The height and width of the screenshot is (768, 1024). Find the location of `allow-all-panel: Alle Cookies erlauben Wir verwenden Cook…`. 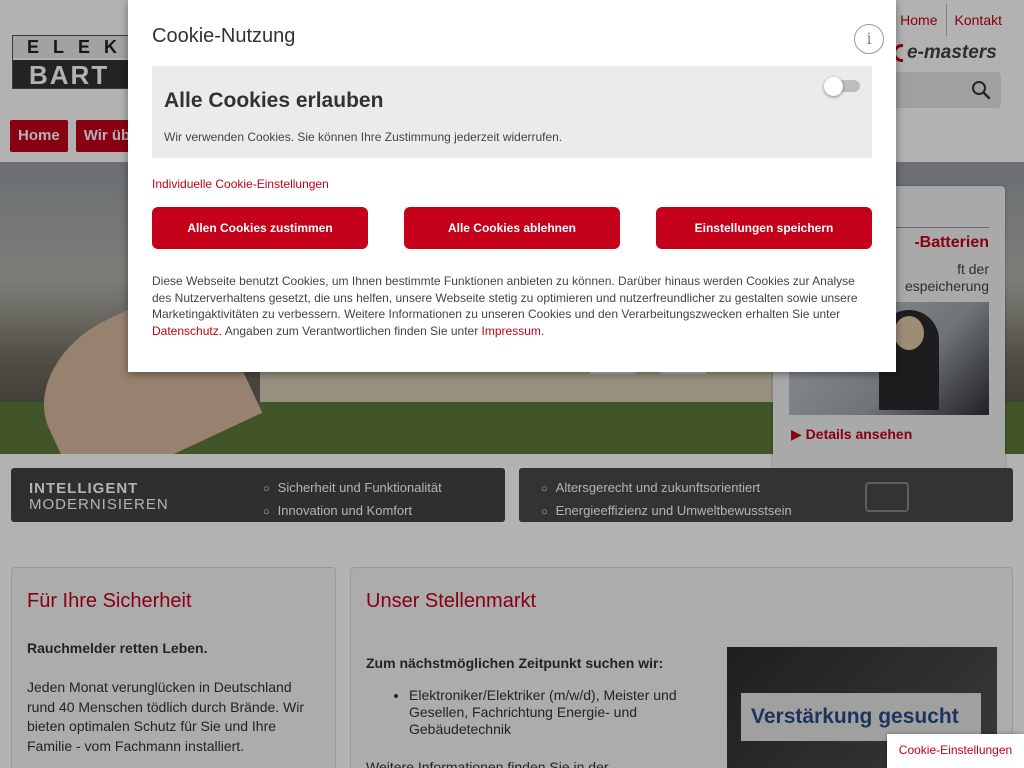

allow-all-panel: Alle Cookies erlauben Wir verwenden Cook… is located at coordinates (512, 112).